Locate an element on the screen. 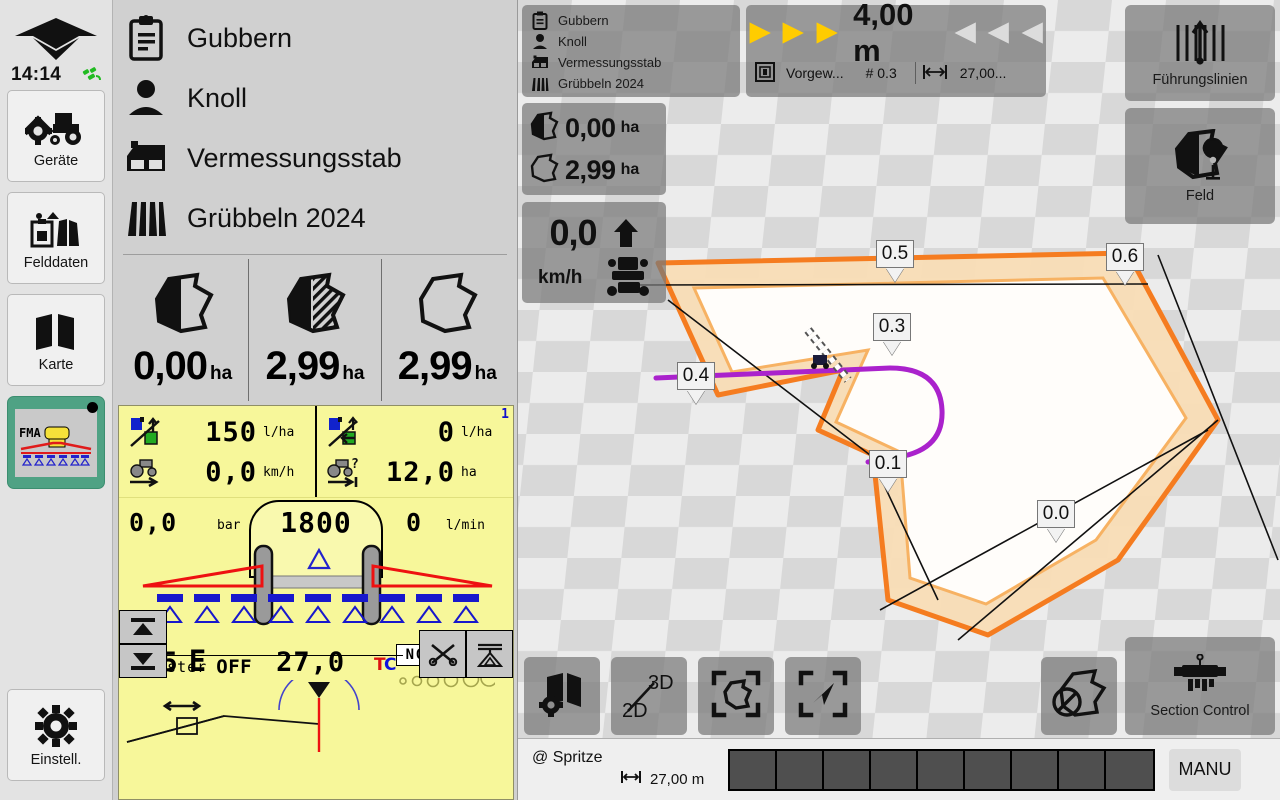  overlay-area-remaining: 2,99 ha is located at coordinates (594, 170).